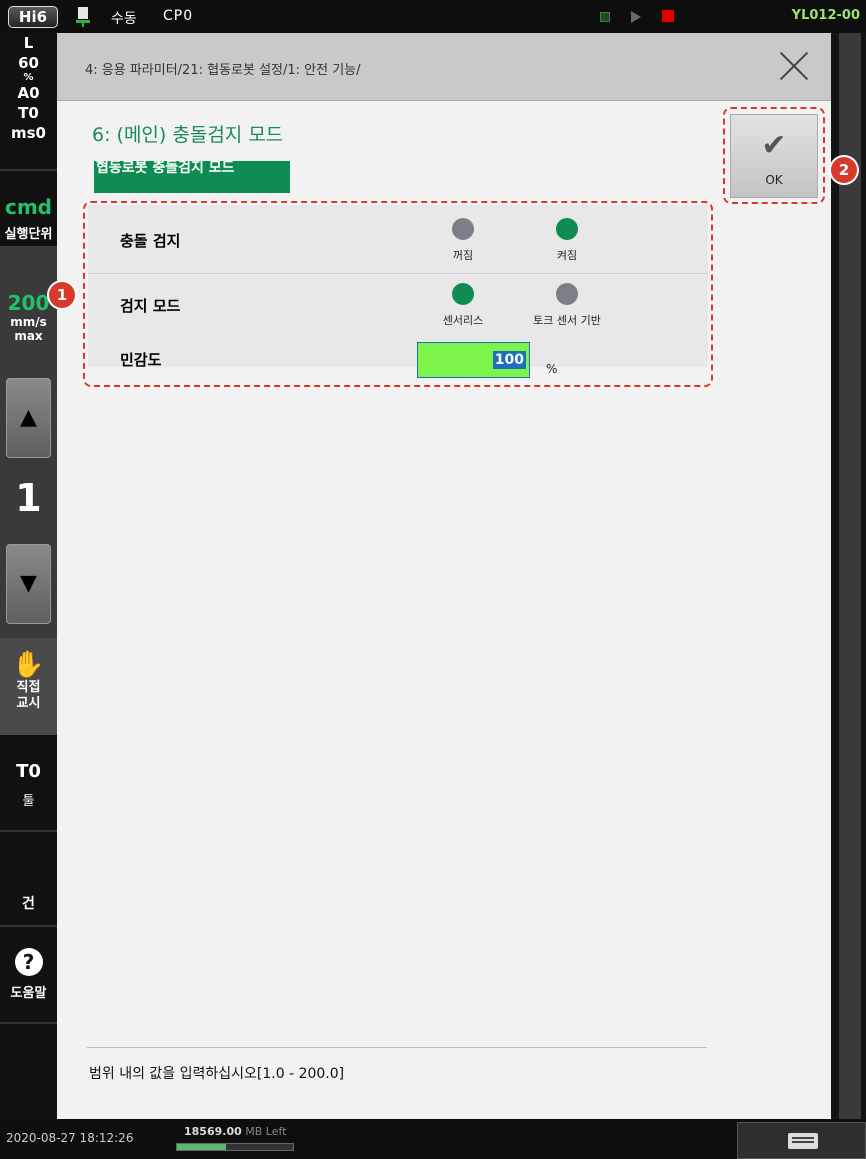 The height and width of the screenshot is (1159, 866). What do you see at coordinates (567, 320) in the screenshot?
I see `radio-torque-sensor-label: 토크 센서 기반` at bounding box center [567, 320].